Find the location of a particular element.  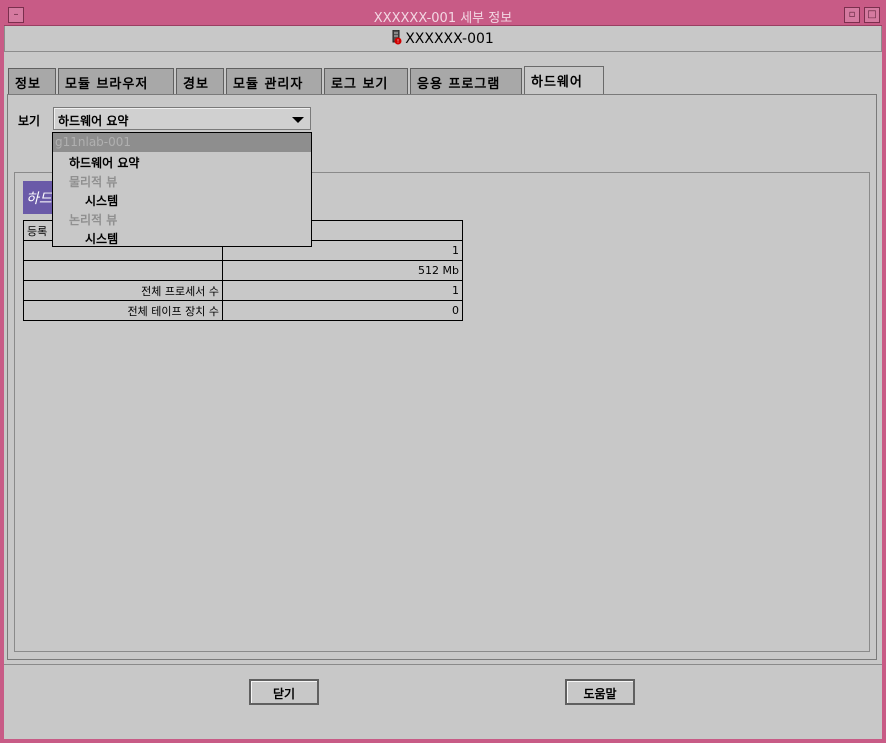

dropdown-group-physical-view: 물리적 뷰 is located at coordinates (93, 182).